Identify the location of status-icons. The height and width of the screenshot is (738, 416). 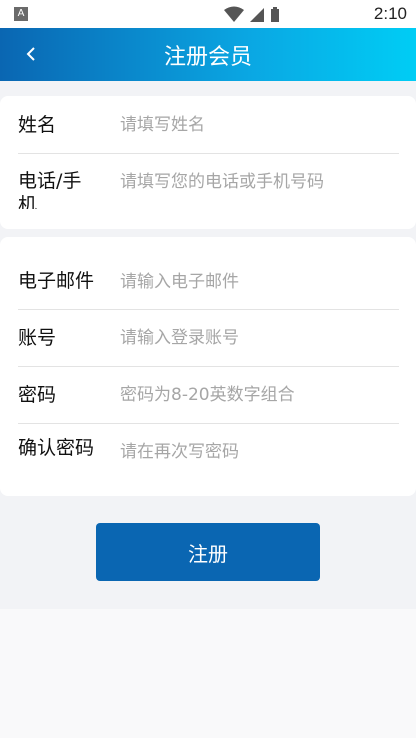
(274, 14).